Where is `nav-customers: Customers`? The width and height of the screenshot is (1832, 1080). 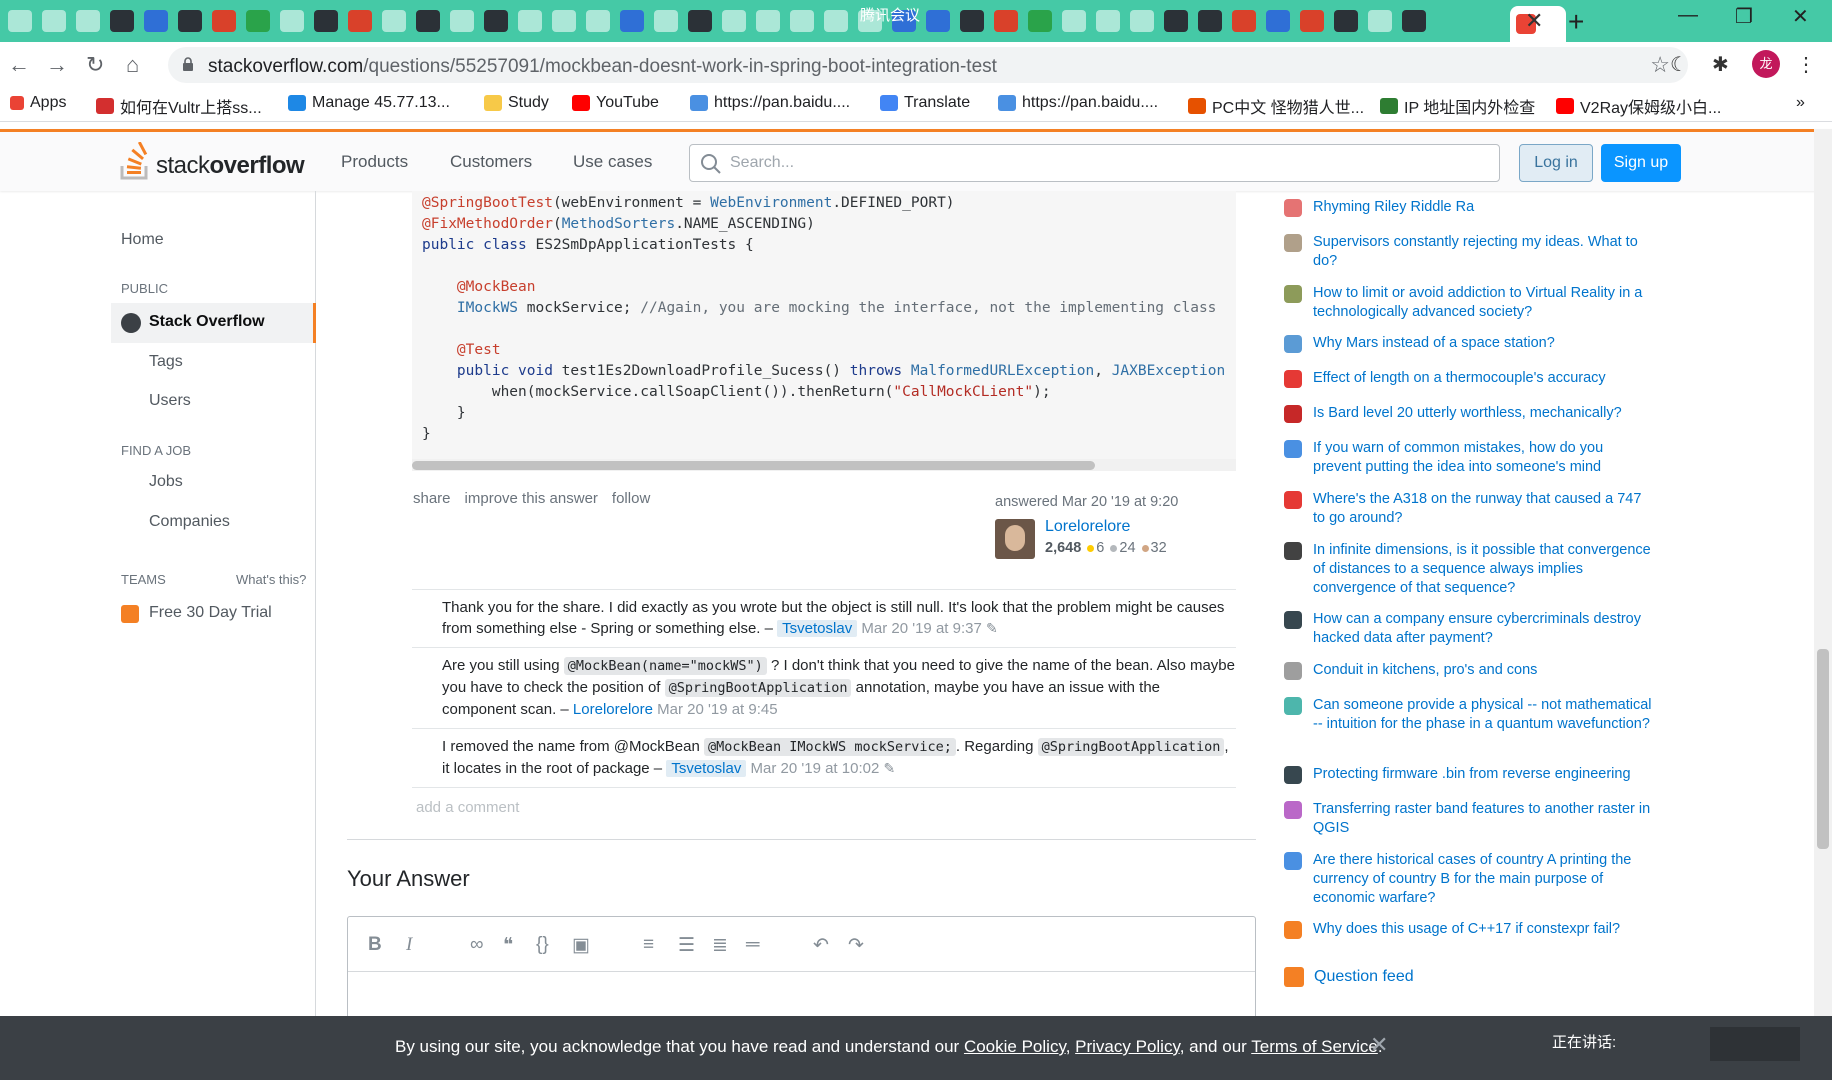 nav-customers: Customers is located at coordinates (491, 162).